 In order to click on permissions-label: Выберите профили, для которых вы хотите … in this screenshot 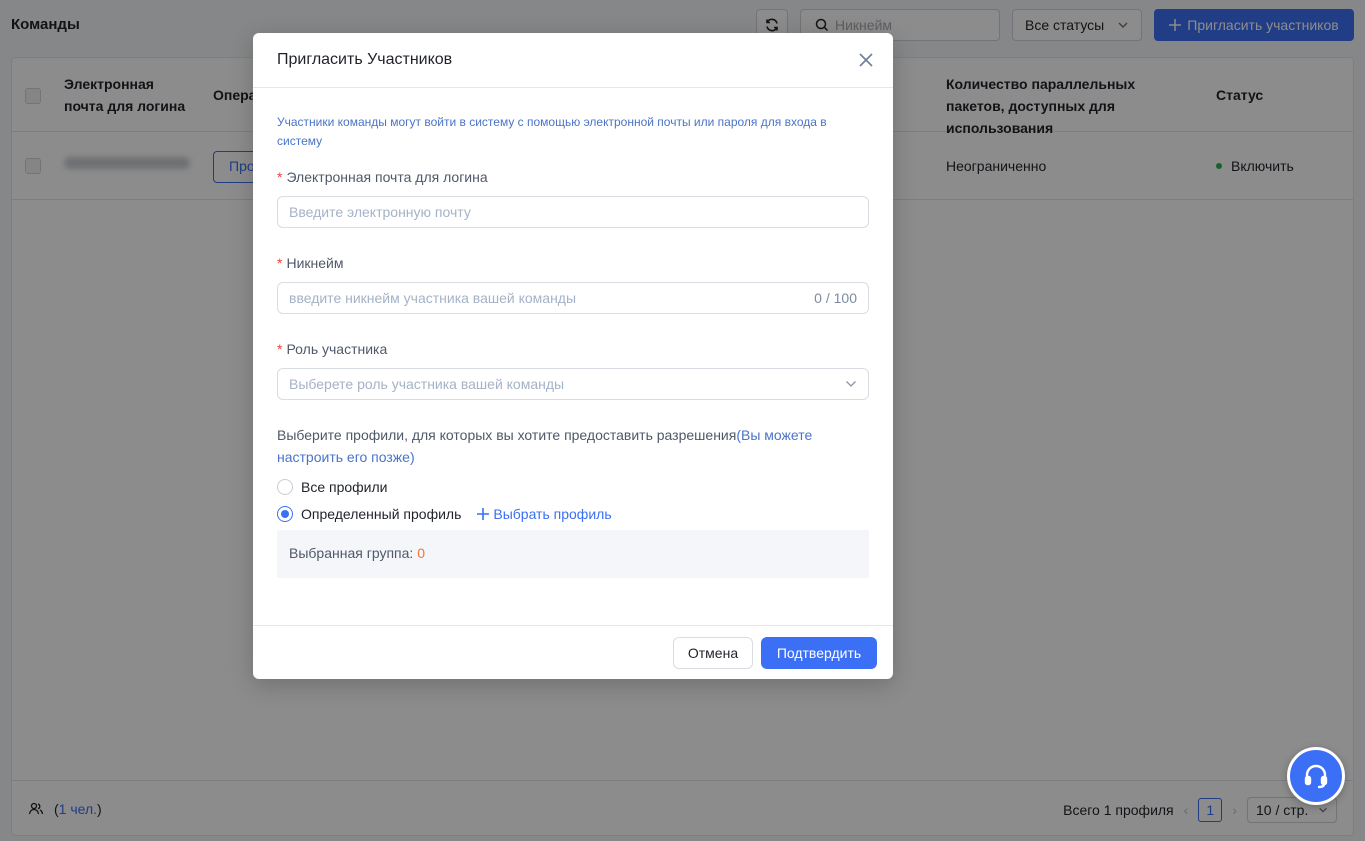, I will do `click(507, 435)`.